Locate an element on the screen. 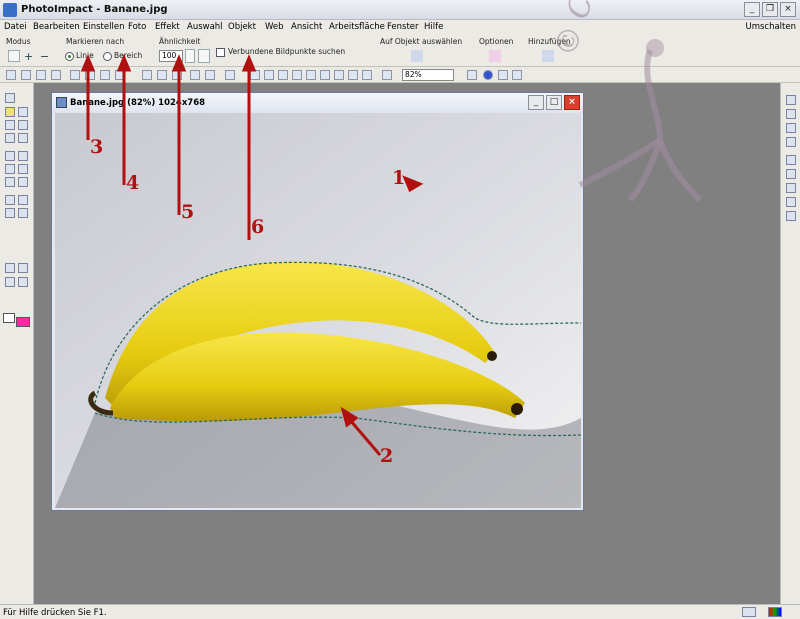 Image resolution: width=800 pixels, height=619 pixels. aehnlichkeit-spinner is located at coordinates (190, 56).